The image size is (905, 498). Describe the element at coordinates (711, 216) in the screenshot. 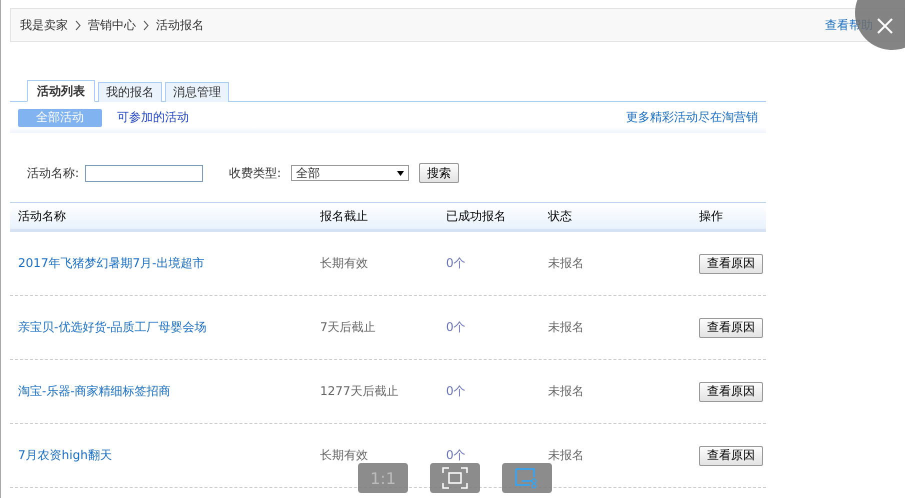

I see `column-header: 操作` at that location.